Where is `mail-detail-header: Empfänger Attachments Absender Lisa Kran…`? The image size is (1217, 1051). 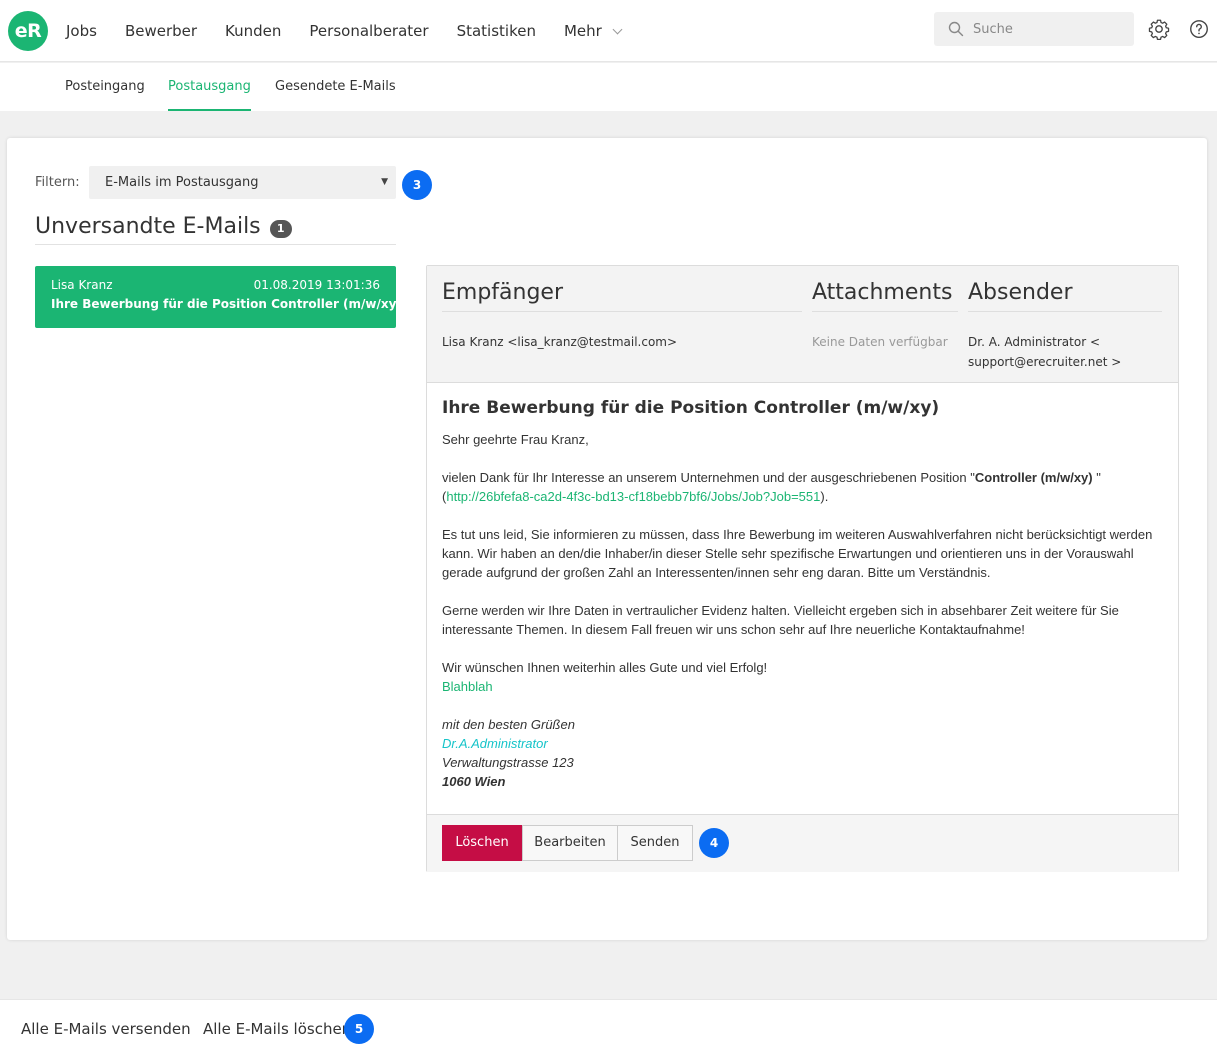
mail-detail-header: Empfänger Attachments Absender Lisa Kran… is located at coordinates (802, 324).